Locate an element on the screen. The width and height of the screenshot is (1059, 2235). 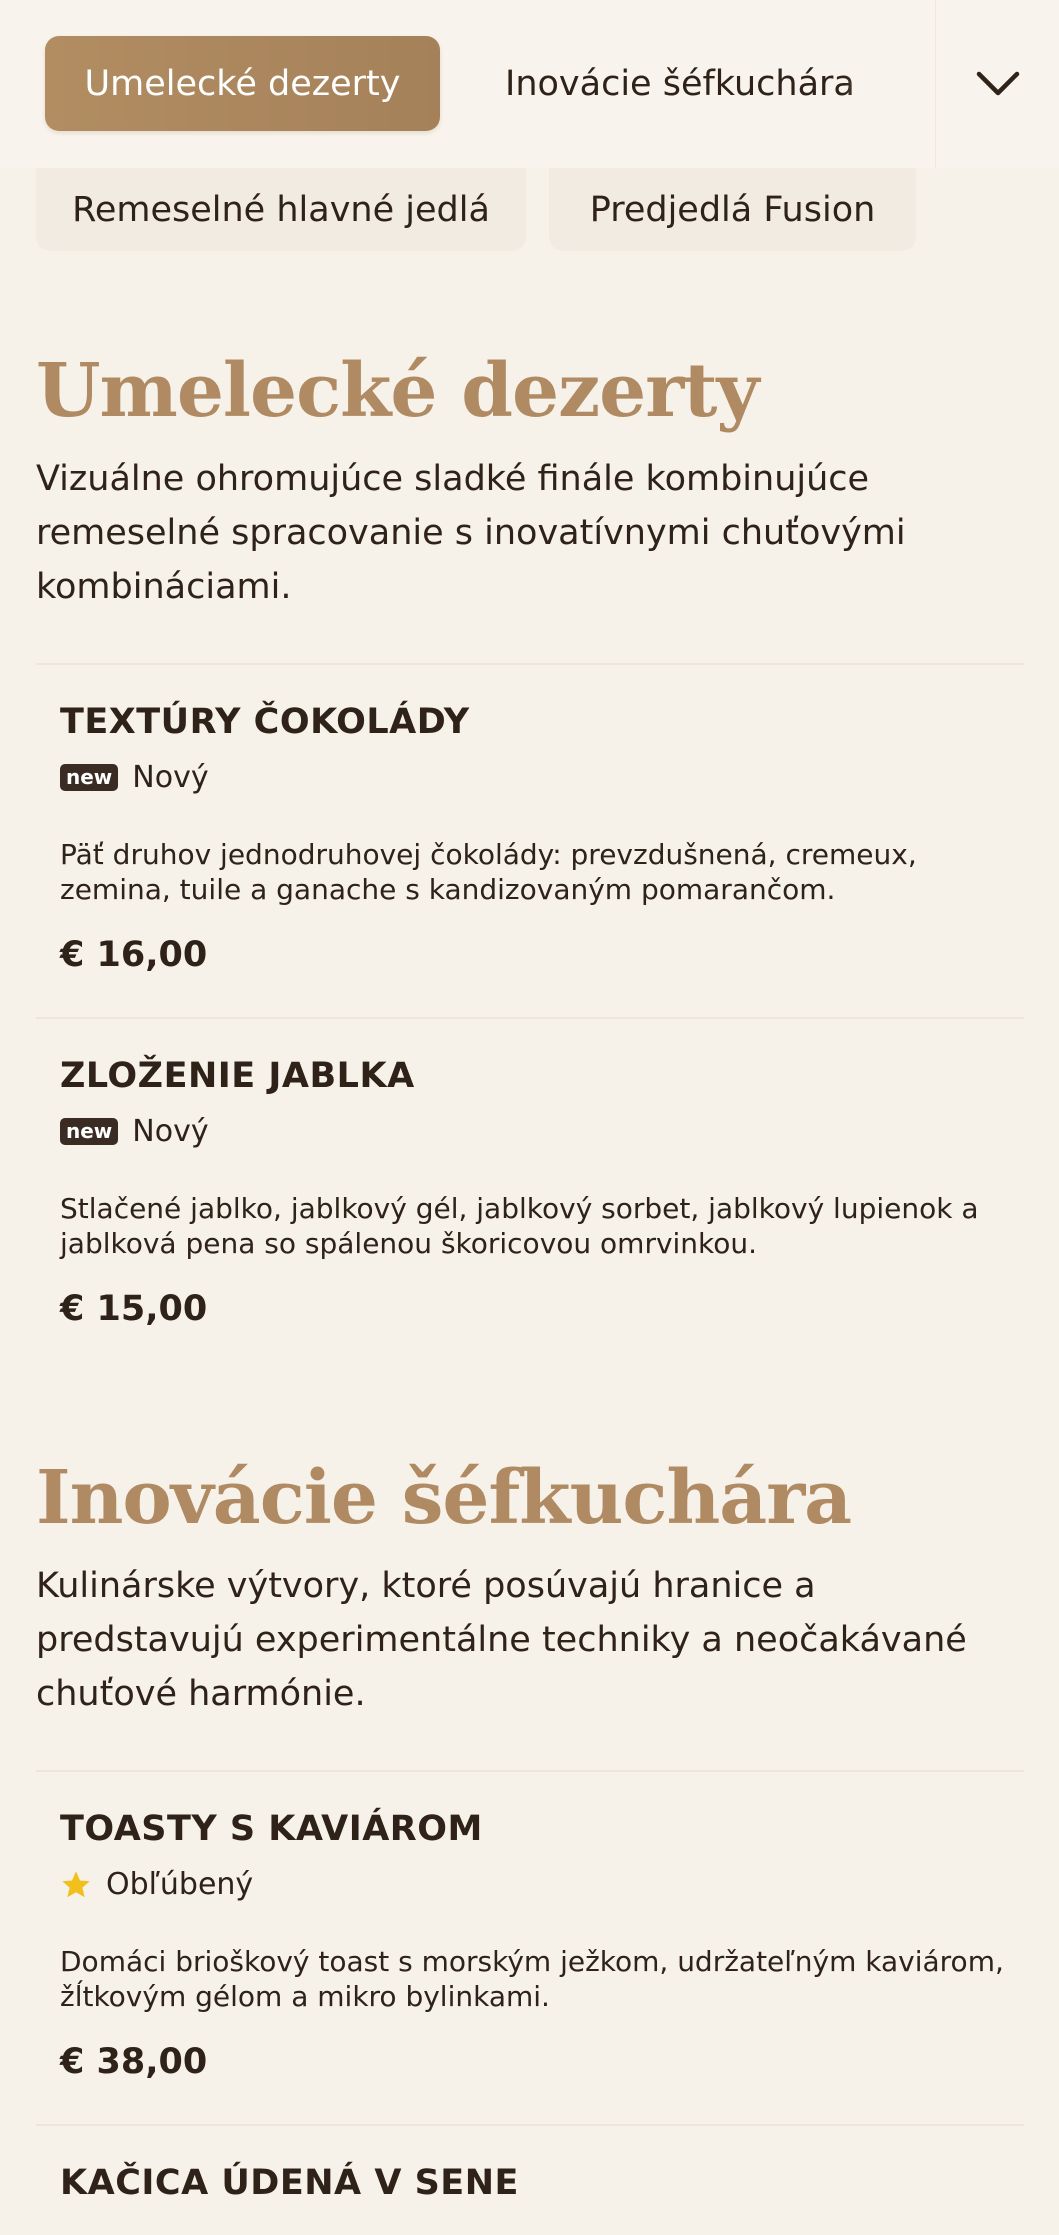
badge-label: Obľúbený is located at coordinates (180, 1884).